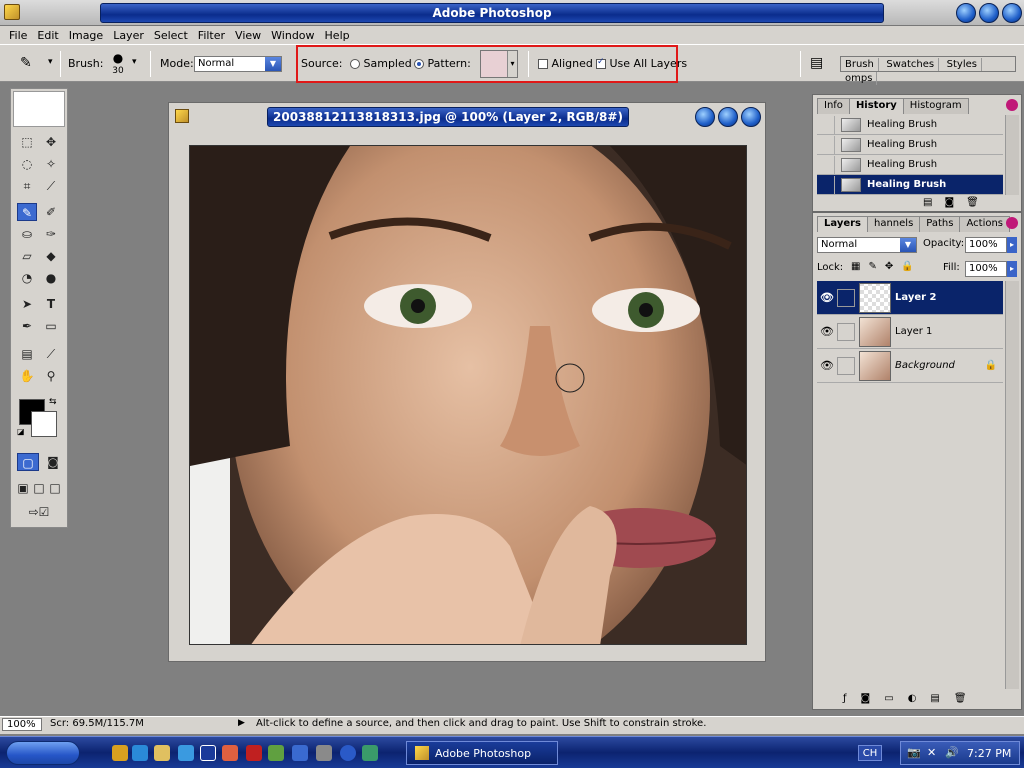  What do you see at coordinates (254, 753) in the screenshot?
I see `acrobat-icon` at bounding box center [254, 753].